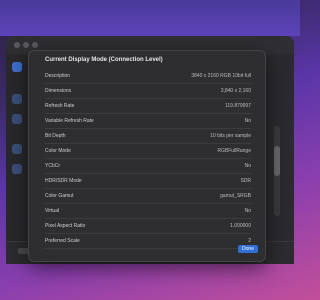 This screenshot has height=300, width=320. What do you see at coordinates (148, 76) in the screenshot?
I see `table-row: Description 3840 x 2160 RGB 10bit full` at bounding box center [148, 76].